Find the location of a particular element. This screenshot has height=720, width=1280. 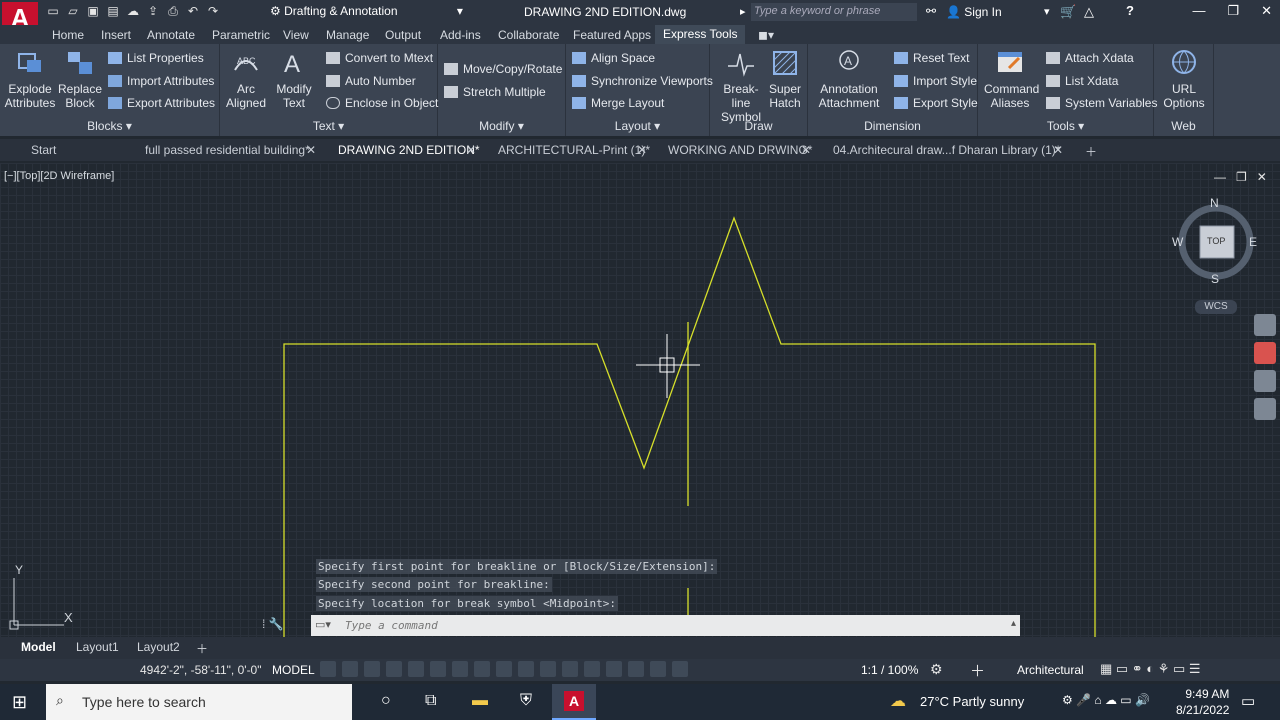

layout-tab-layout2: Layout2 is located at coordinates (158, 647).